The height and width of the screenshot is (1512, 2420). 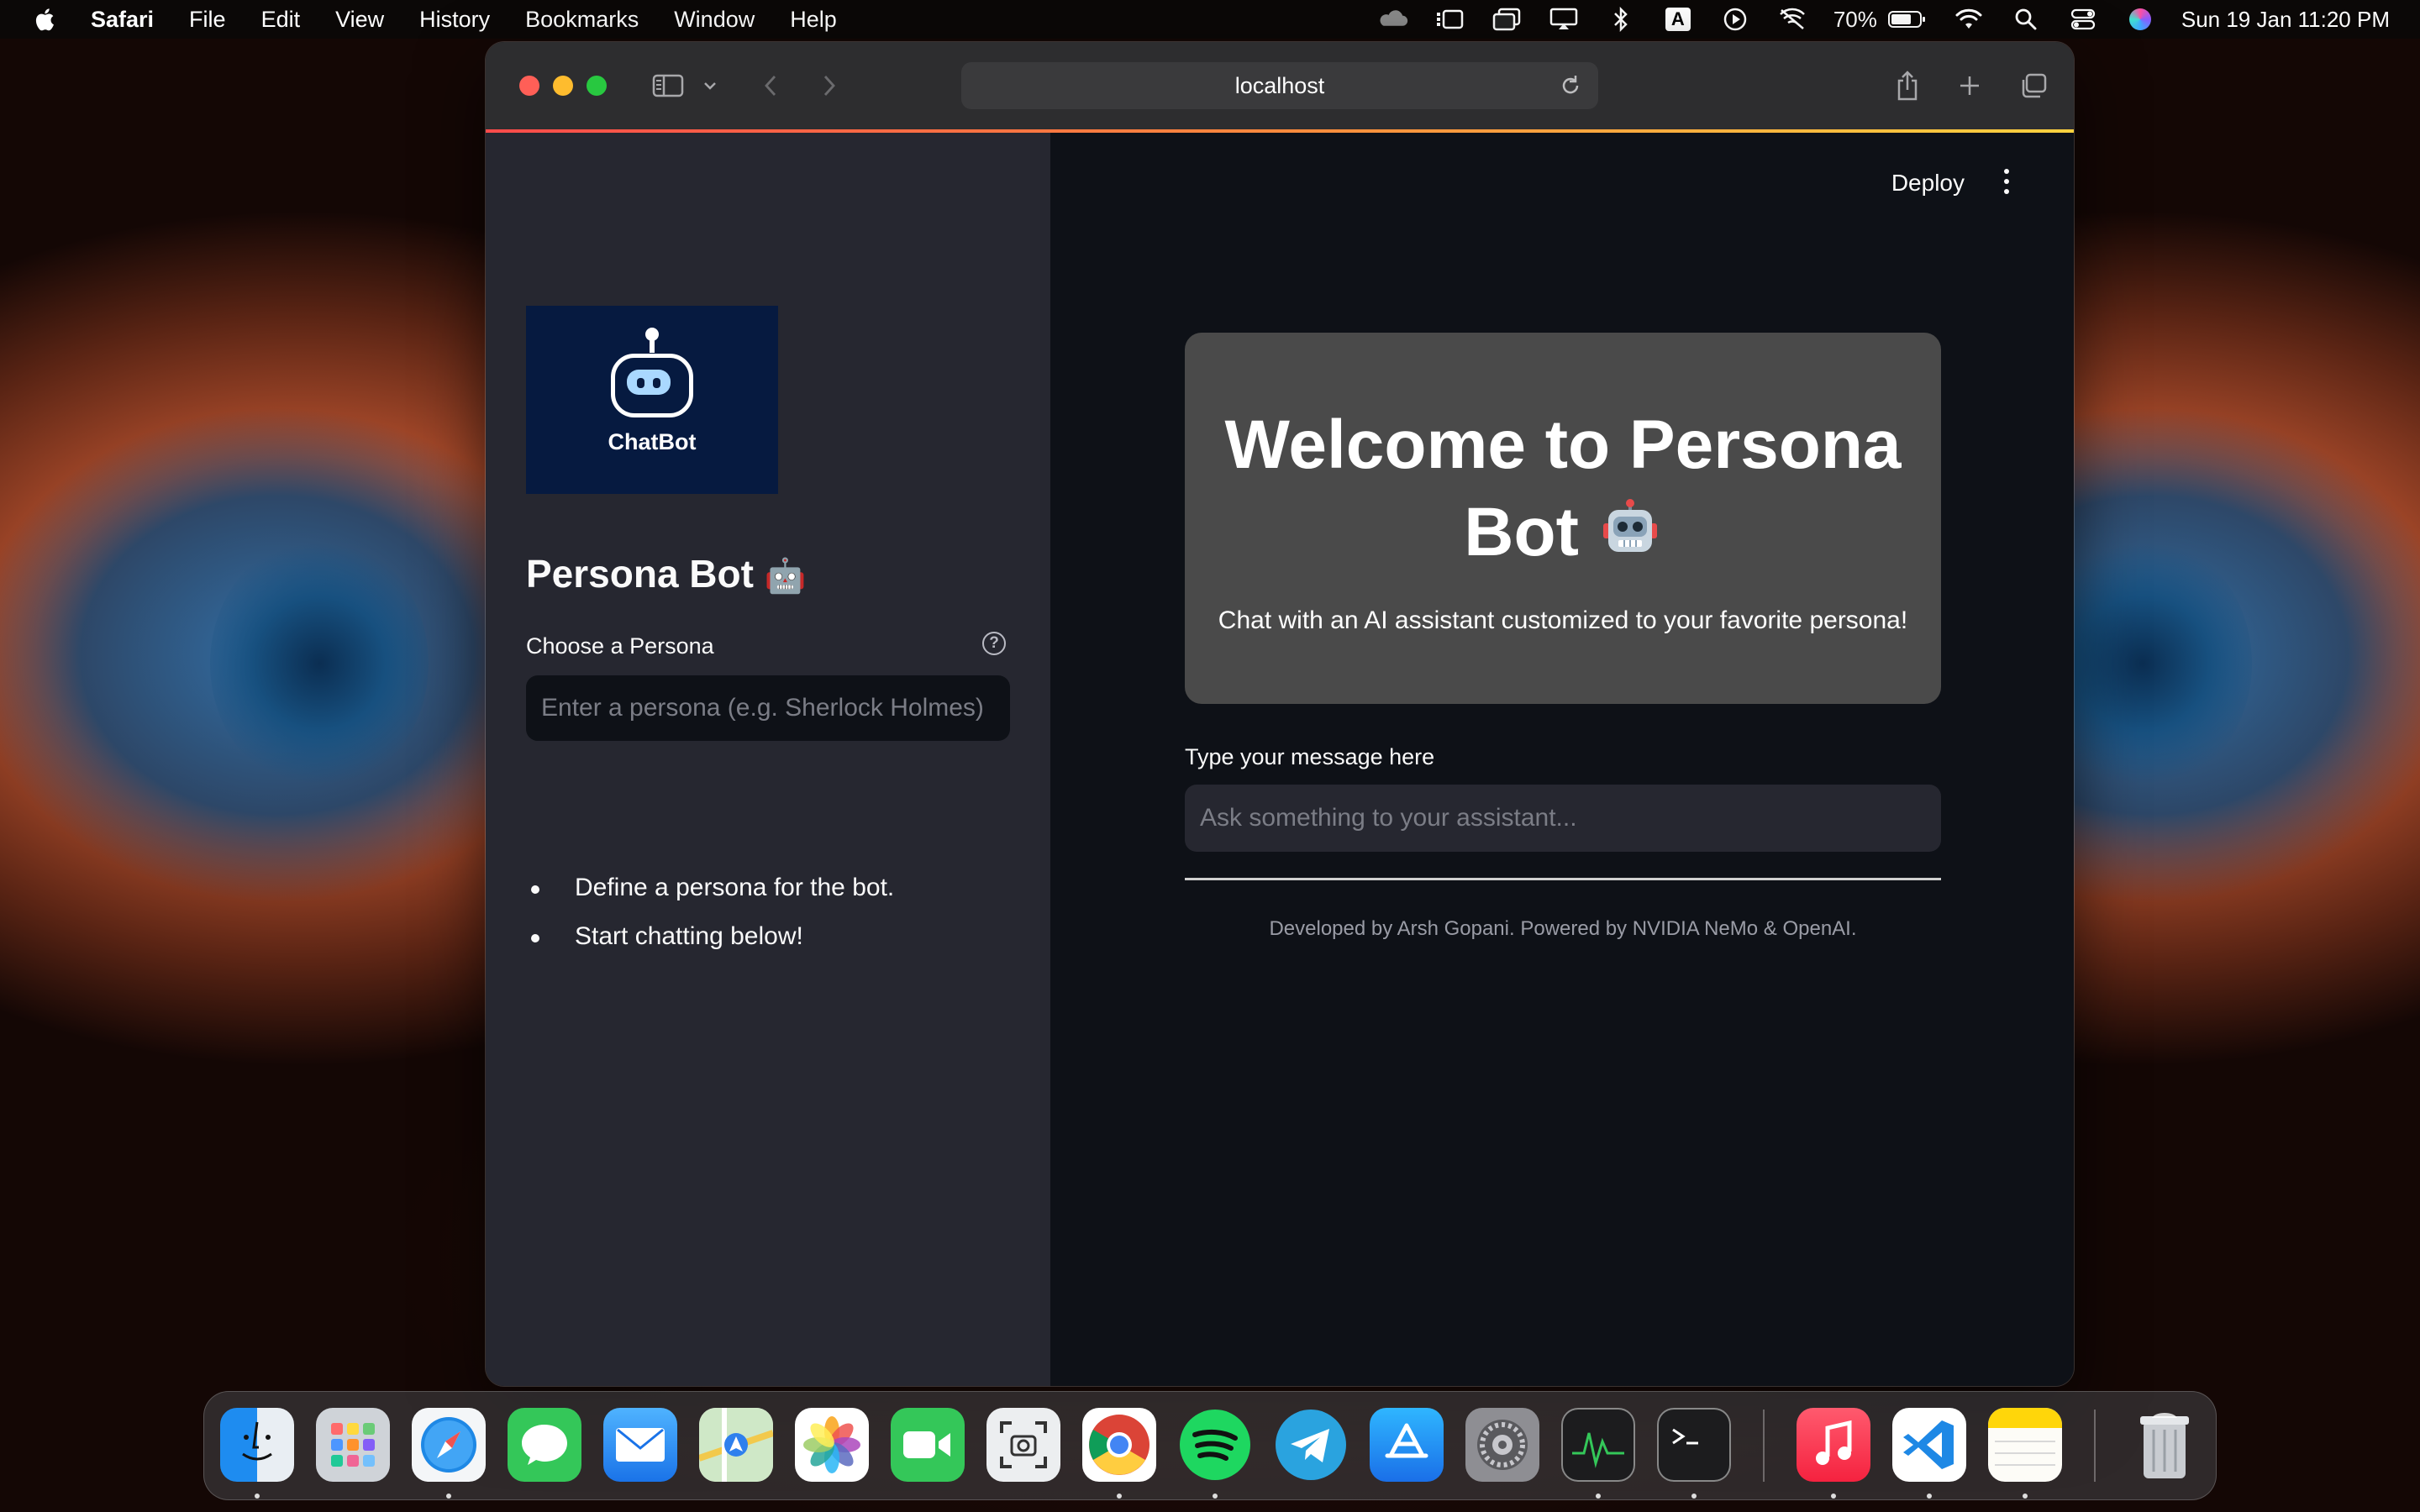 I want to click on spotlight-search-icon, so click(x=2026, y=19).